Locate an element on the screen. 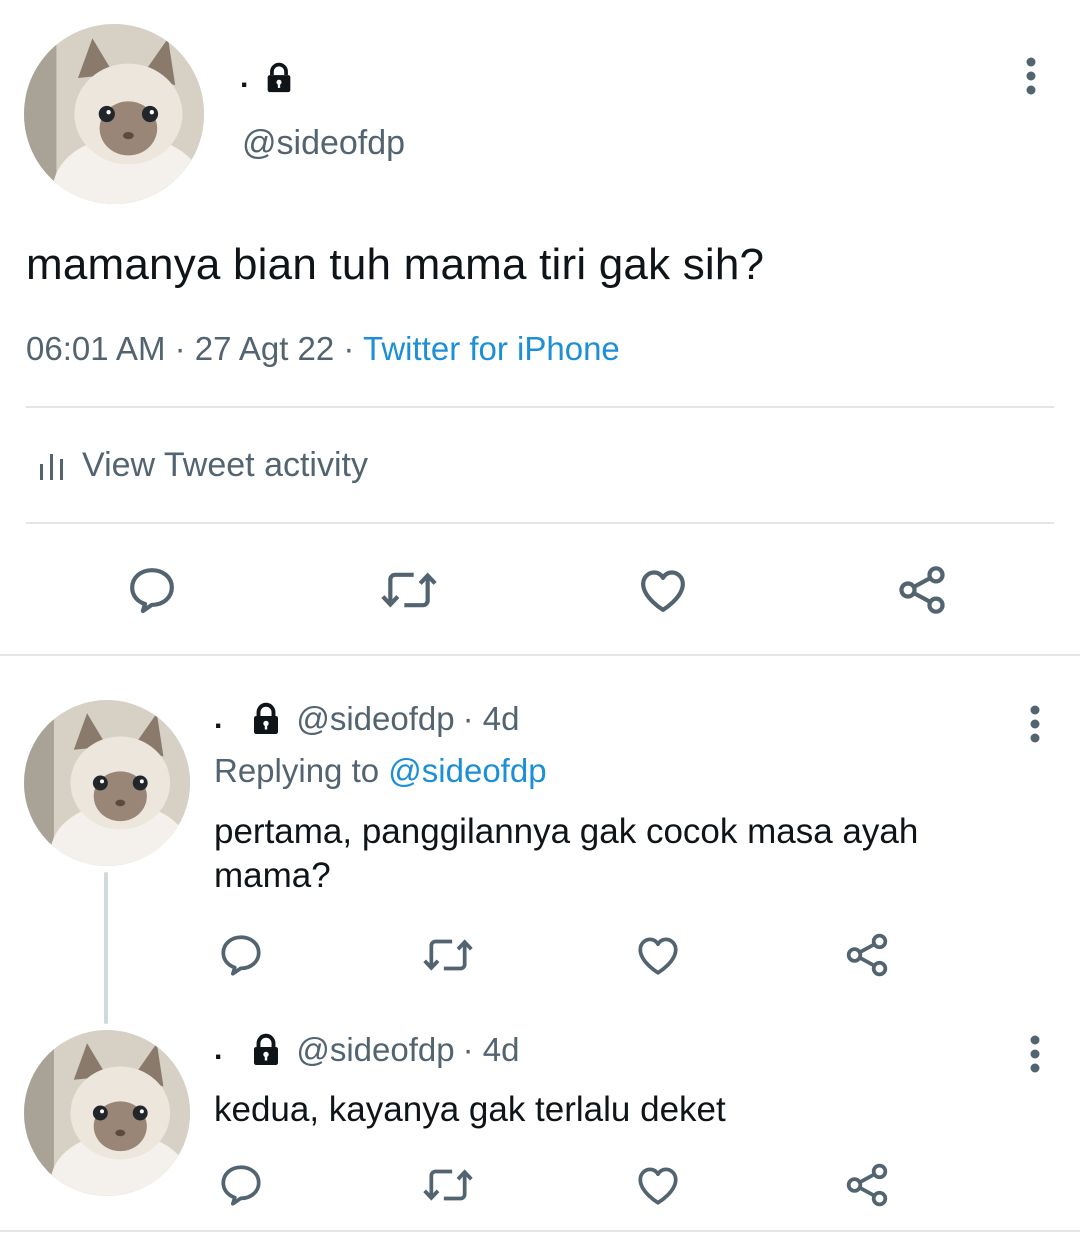 This screenshot has width=1080, height=1234. replying-to-label: Replying to is located at coordinates (297, 770).